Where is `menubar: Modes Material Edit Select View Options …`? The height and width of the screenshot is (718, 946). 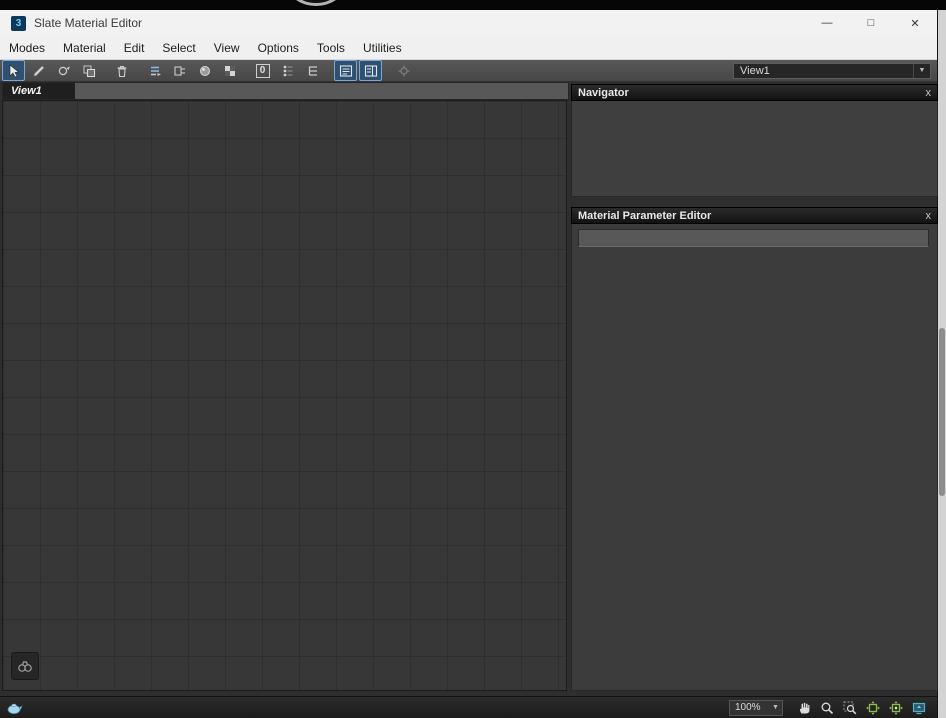
menubar: Modes Material Edit Select View Options … is located at coordinates (468, 48).